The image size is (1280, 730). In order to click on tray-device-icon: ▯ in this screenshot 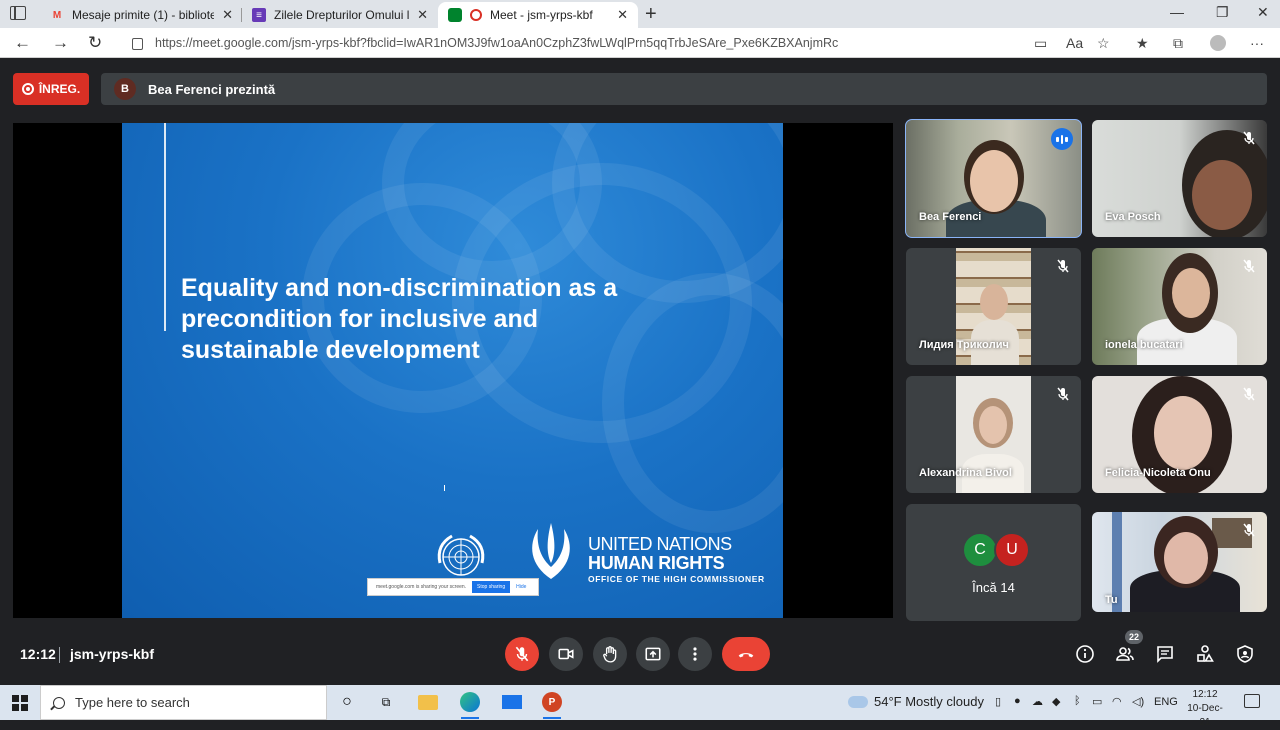, I will do `click(998, 701)`.